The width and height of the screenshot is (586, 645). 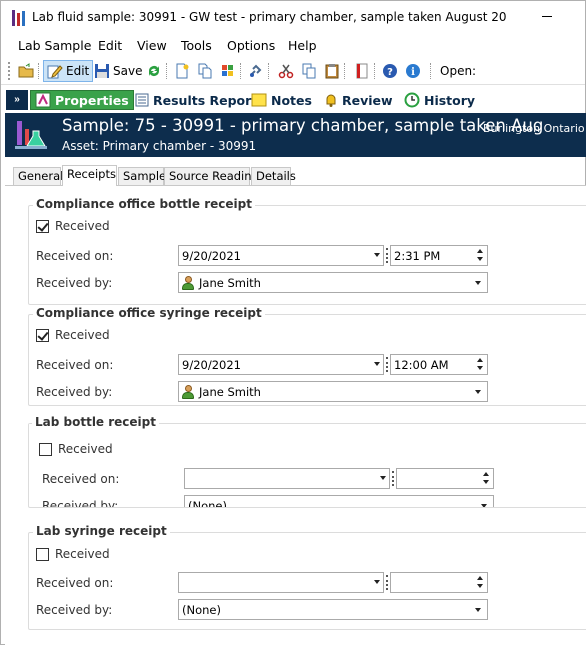 I want to click on tab-details: Details, so click(x=273, y=176).